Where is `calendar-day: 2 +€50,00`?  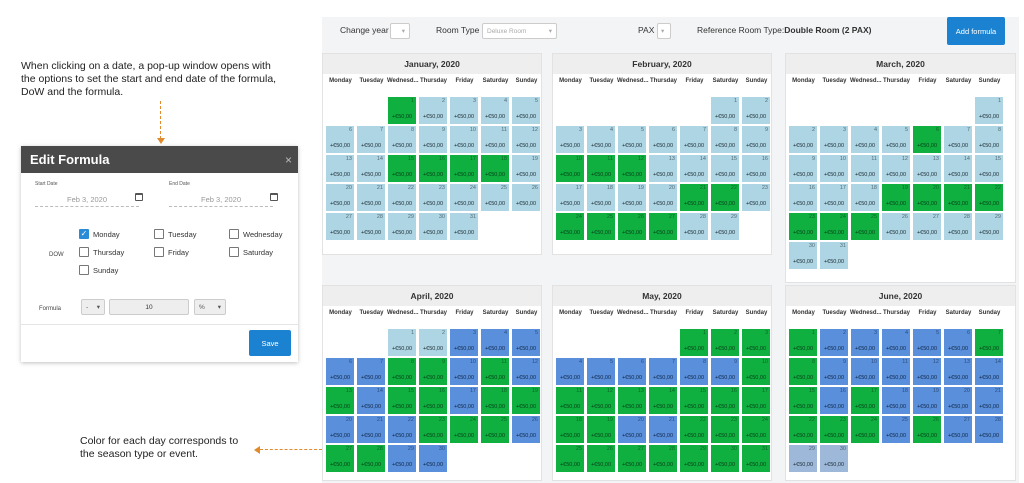
calendar-day: 2 +€50,00 is located at coordinates (433, 342).